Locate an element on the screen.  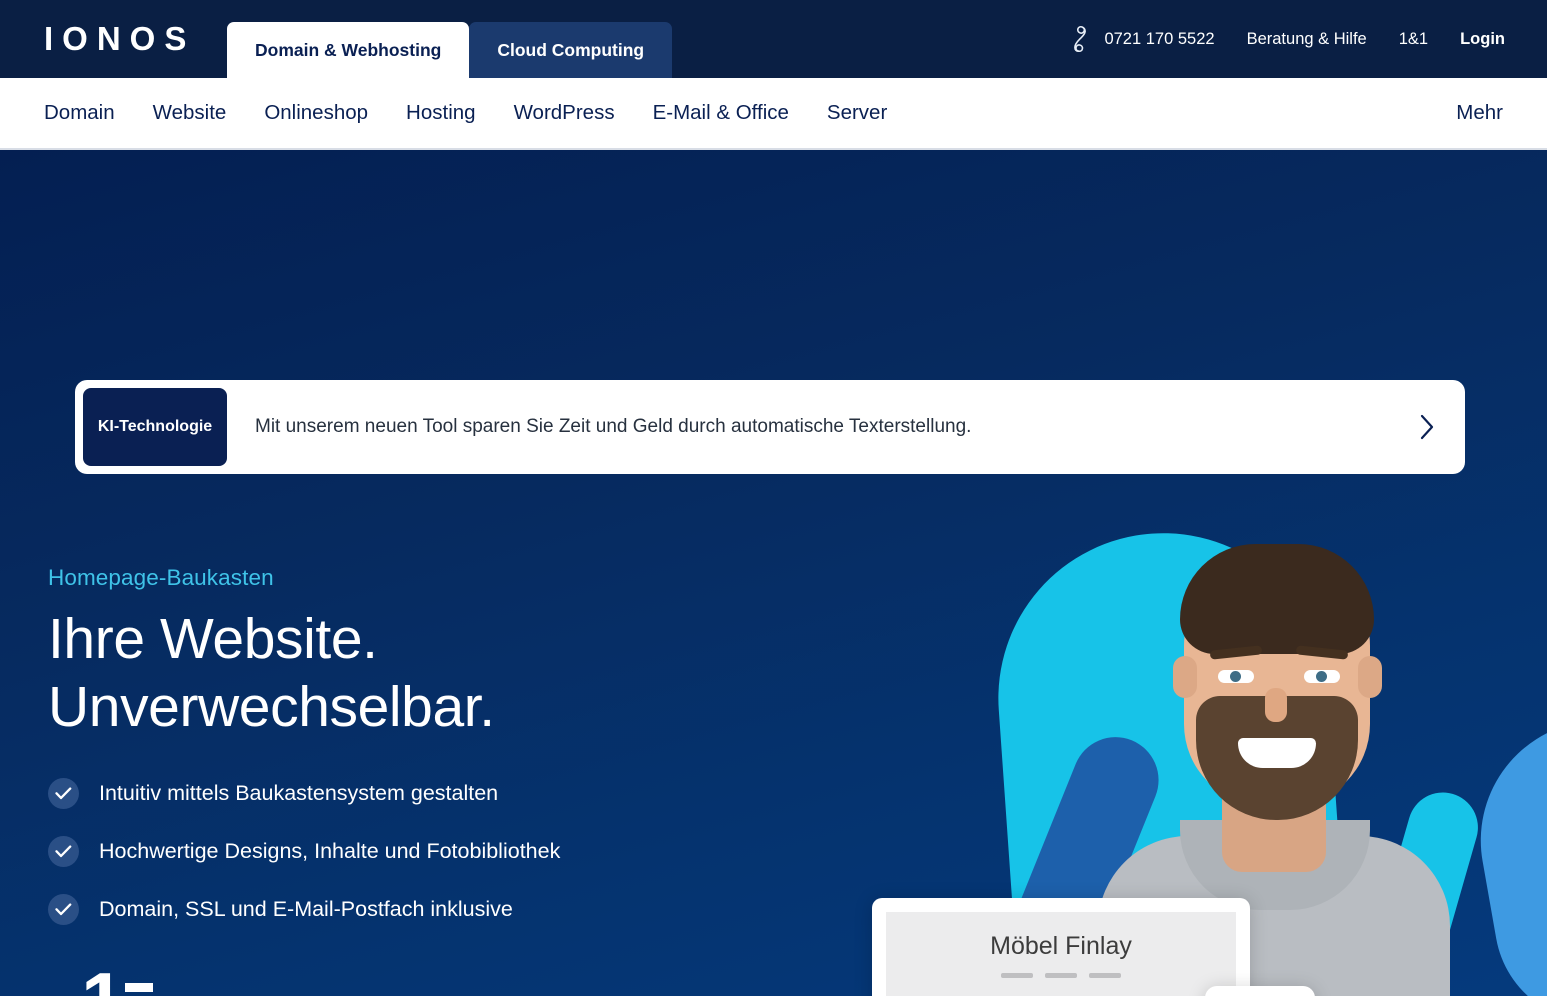
hero-headline: Ihre Website. Unverwechselbar. is located at coordinates (438, 673).